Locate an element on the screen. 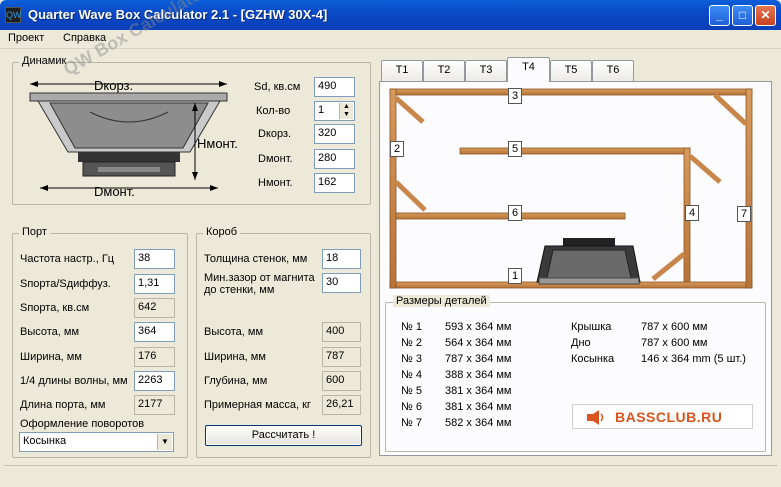 The height and width of the screenshot is (487, 781). lid-size: 787 x 600 мм is located at coordinates (674, 327).